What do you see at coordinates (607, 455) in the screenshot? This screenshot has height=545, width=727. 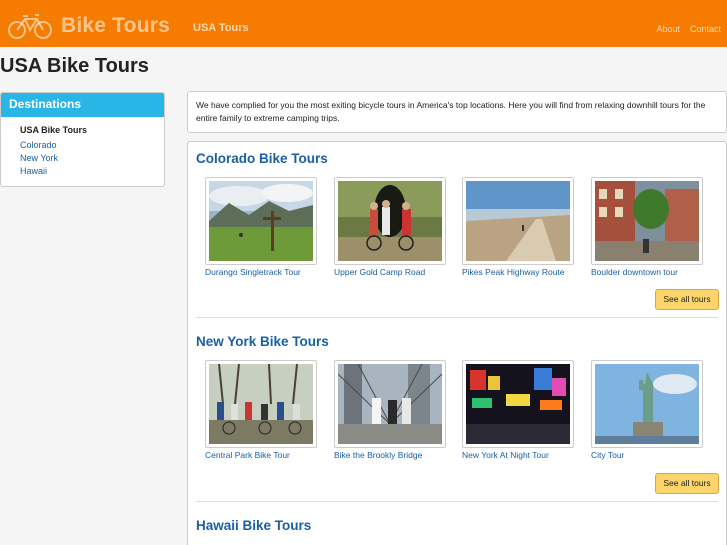 I see `tour-link-city-tour: City Tour` at bounding box center [607, 455].